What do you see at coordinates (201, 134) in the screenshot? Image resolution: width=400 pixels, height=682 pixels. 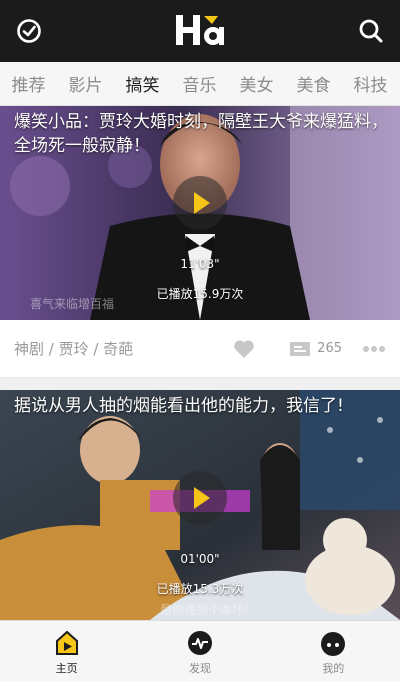 I see `video-title: 爆笑小品：贾玲大婚时刻，隔壁王大爷来爆猛料，全场死一般寂静！` at bounding box center [201, 134].